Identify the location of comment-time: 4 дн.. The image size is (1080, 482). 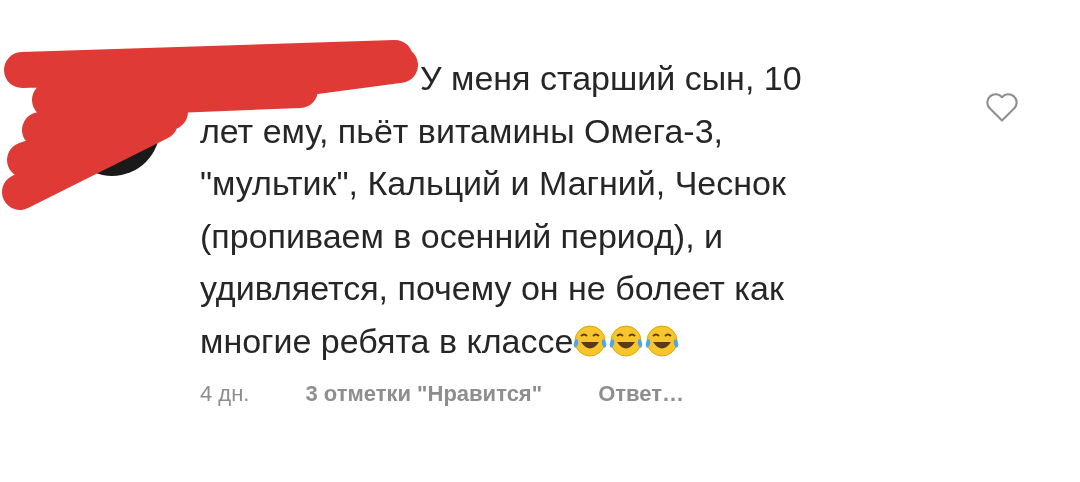
(225, 394).